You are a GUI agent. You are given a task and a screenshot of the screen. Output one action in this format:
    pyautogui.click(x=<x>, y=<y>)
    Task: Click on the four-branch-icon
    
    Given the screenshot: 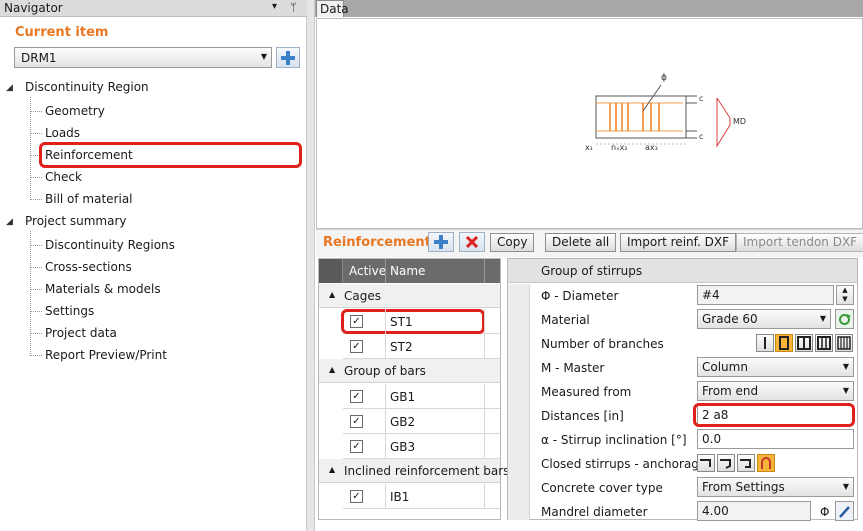 What is the action you would take?
    pyautogui.click(x=824, y=343)
    